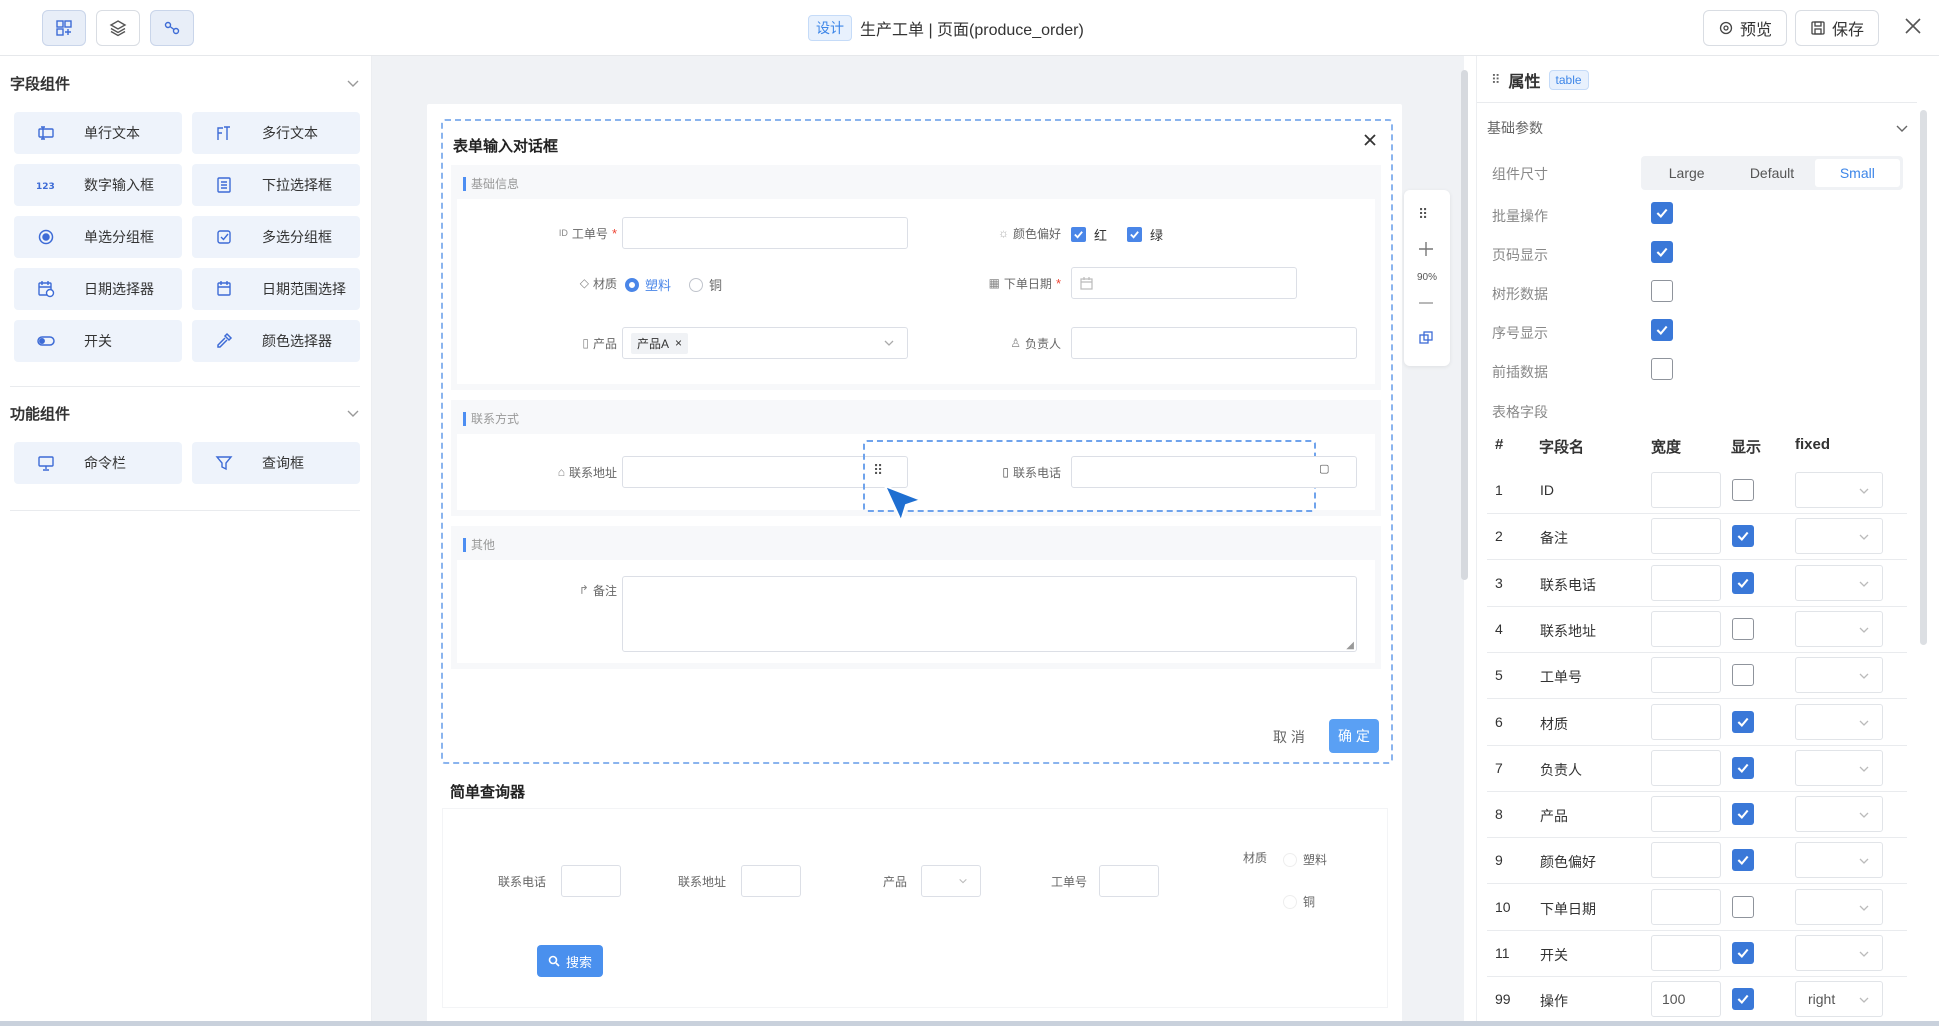 Image resolution: width=1939 pixels, height=1026 pixels. I want to click on query-material-copper: 铜, so click(1299, 901).